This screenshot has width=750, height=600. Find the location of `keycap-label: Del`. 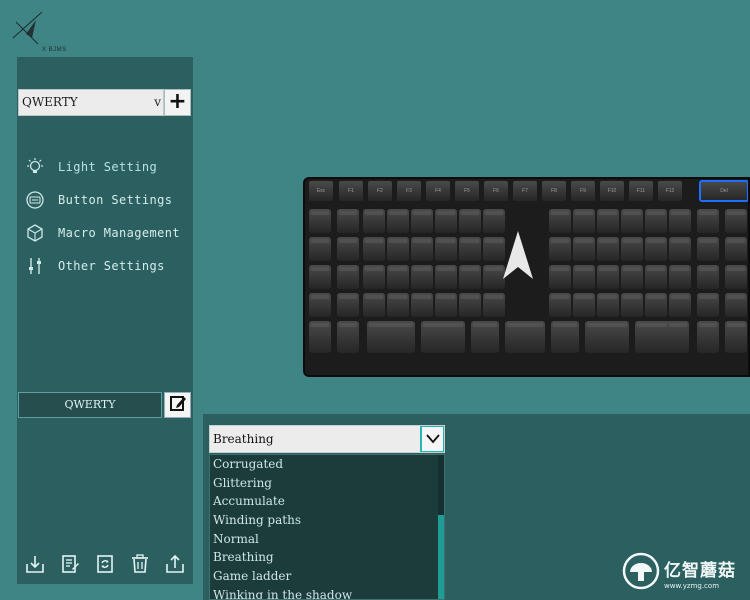

keycap-label: Del is located at coordinates (724, 191).